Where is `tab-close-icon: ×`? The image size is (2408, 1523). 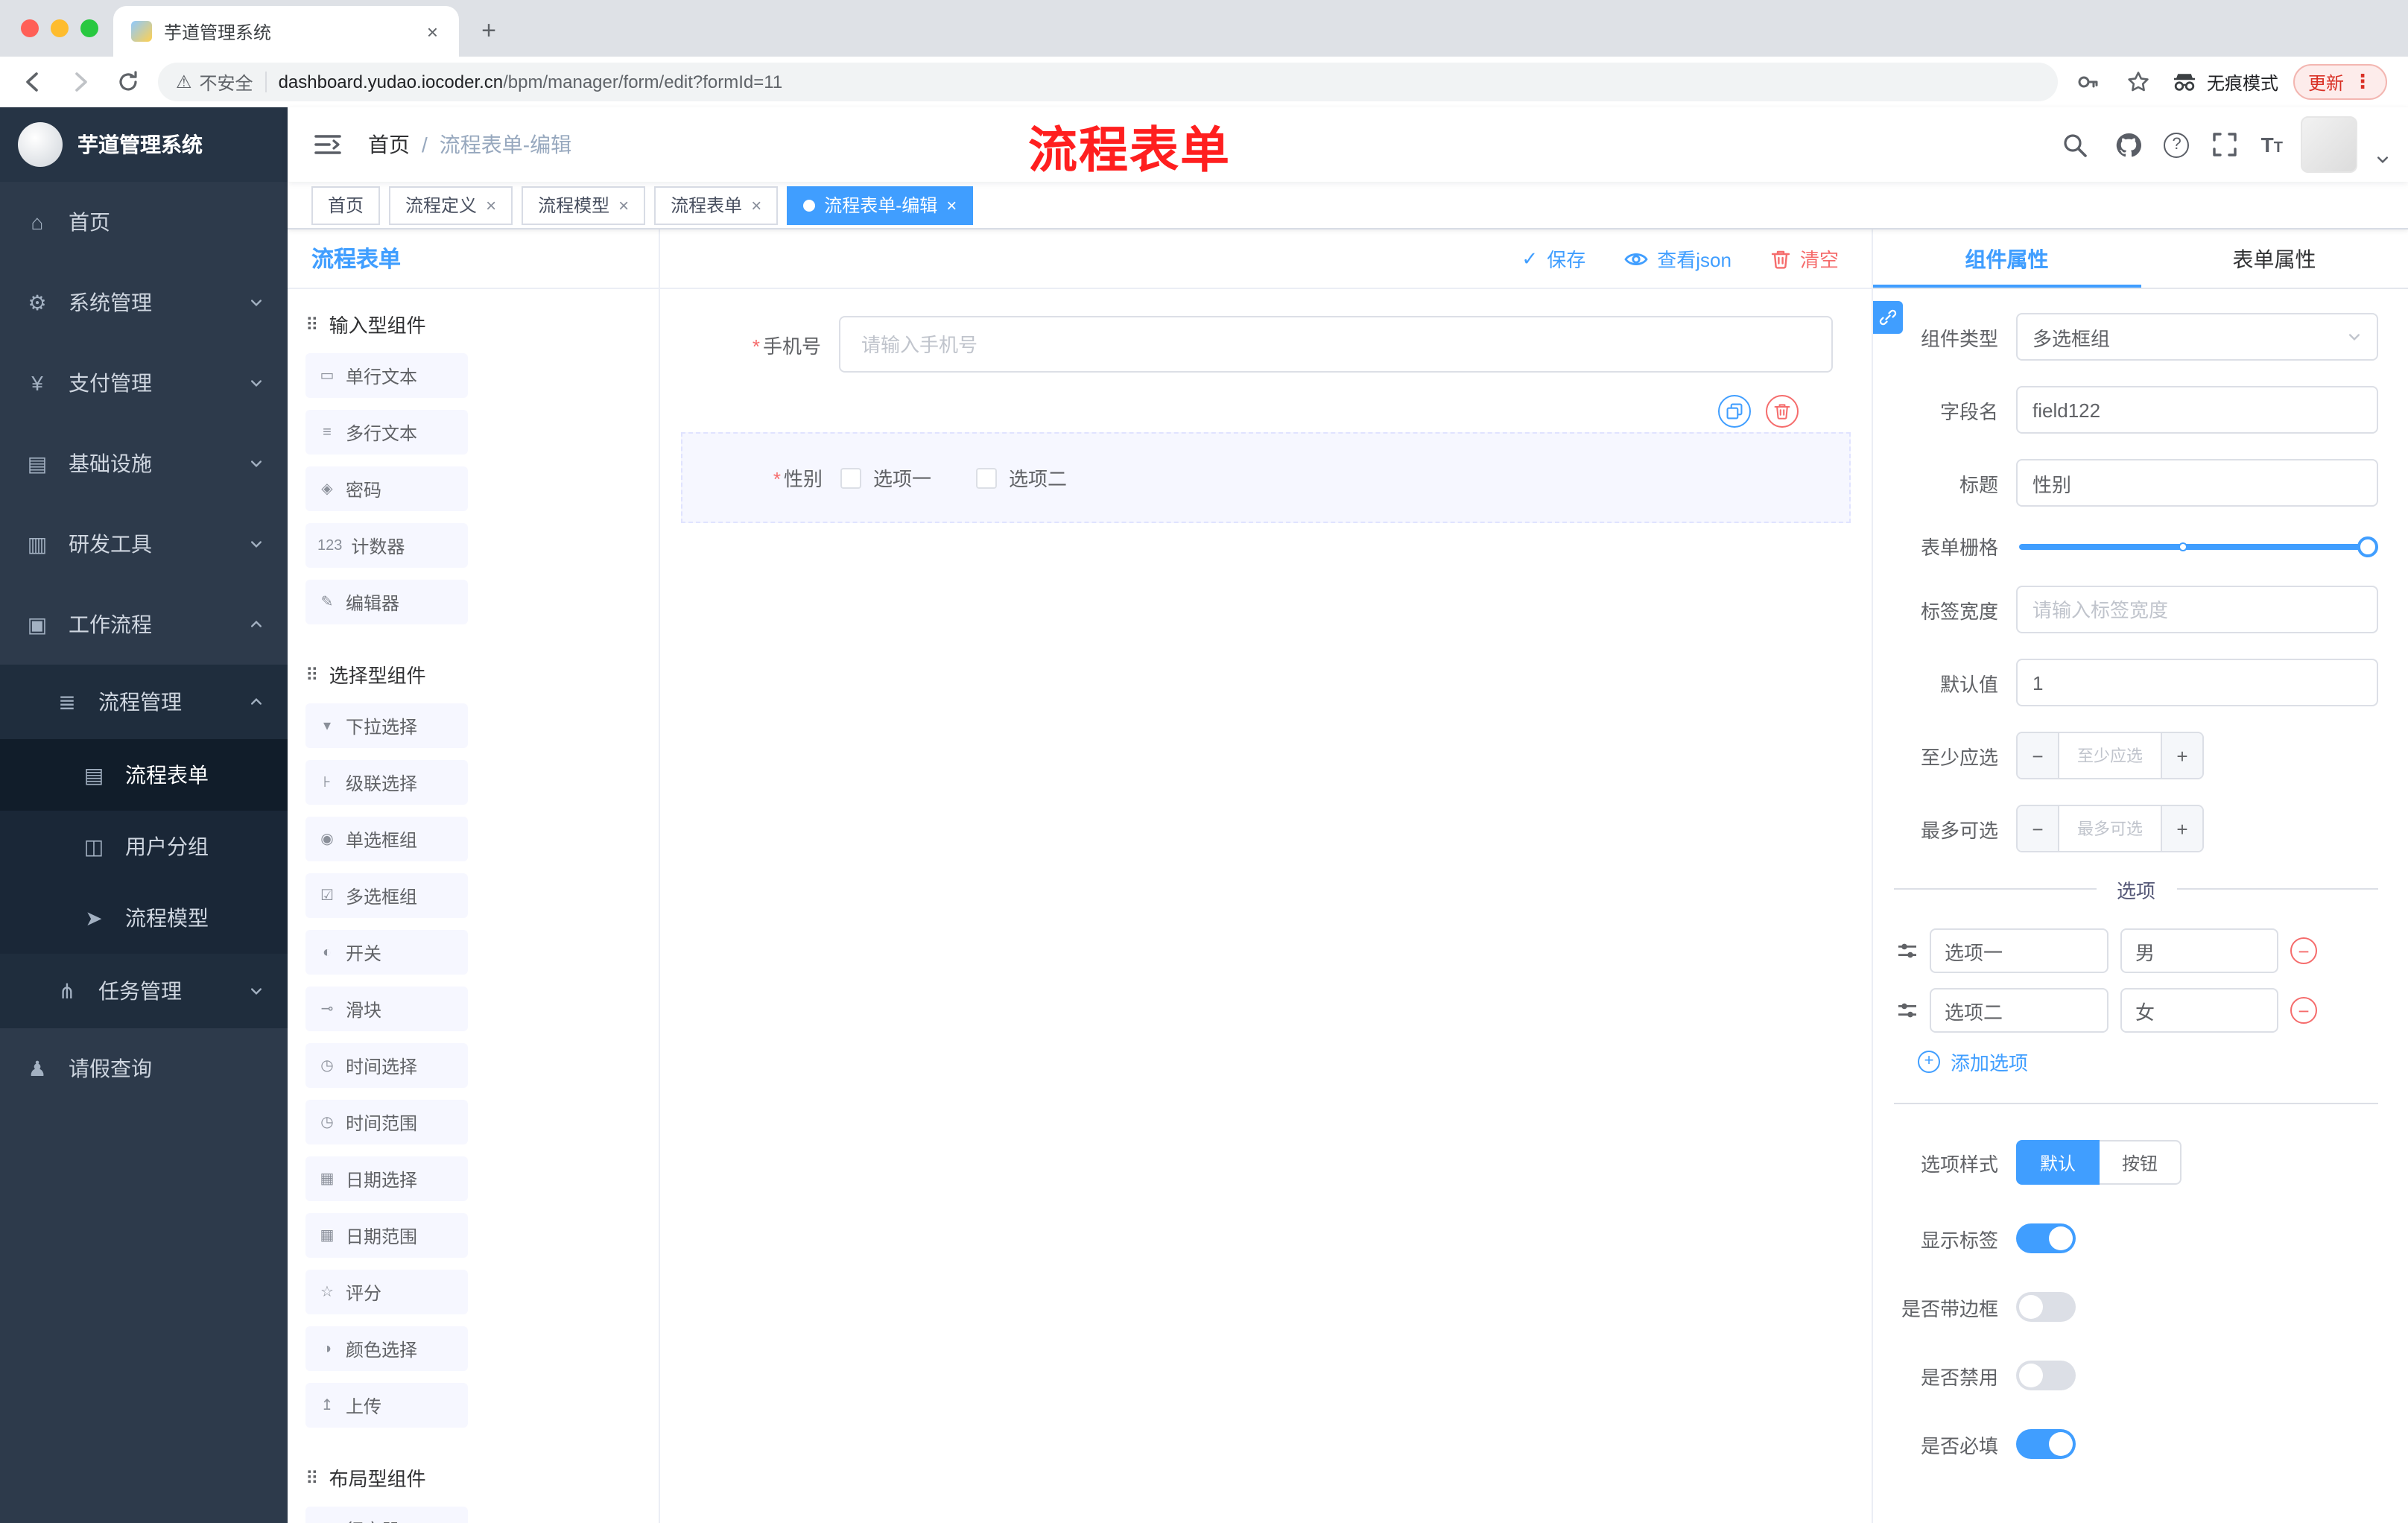
tab-close-icon: × is located at coordinates (432, 31).